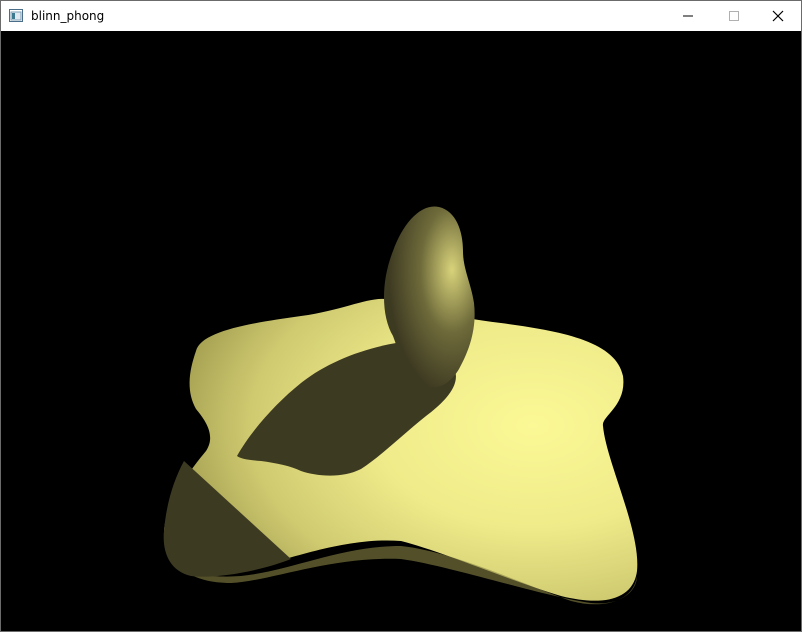 The width and height of the screenshot is (802, 632). Describe the element at coordinates (401, 16) in the screenshot. I see `title-bar: blinn_phong` at that location.